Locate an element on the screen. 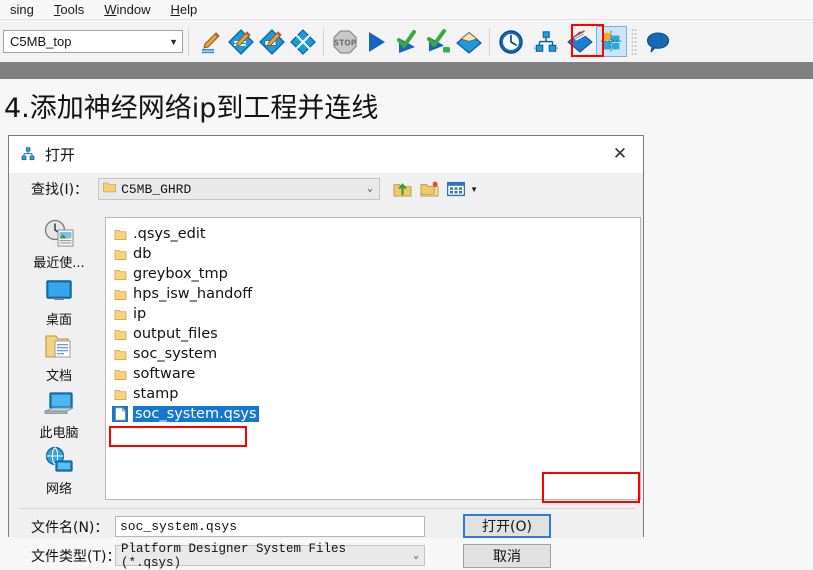  list-item: db is located at coordinates (376, 254).